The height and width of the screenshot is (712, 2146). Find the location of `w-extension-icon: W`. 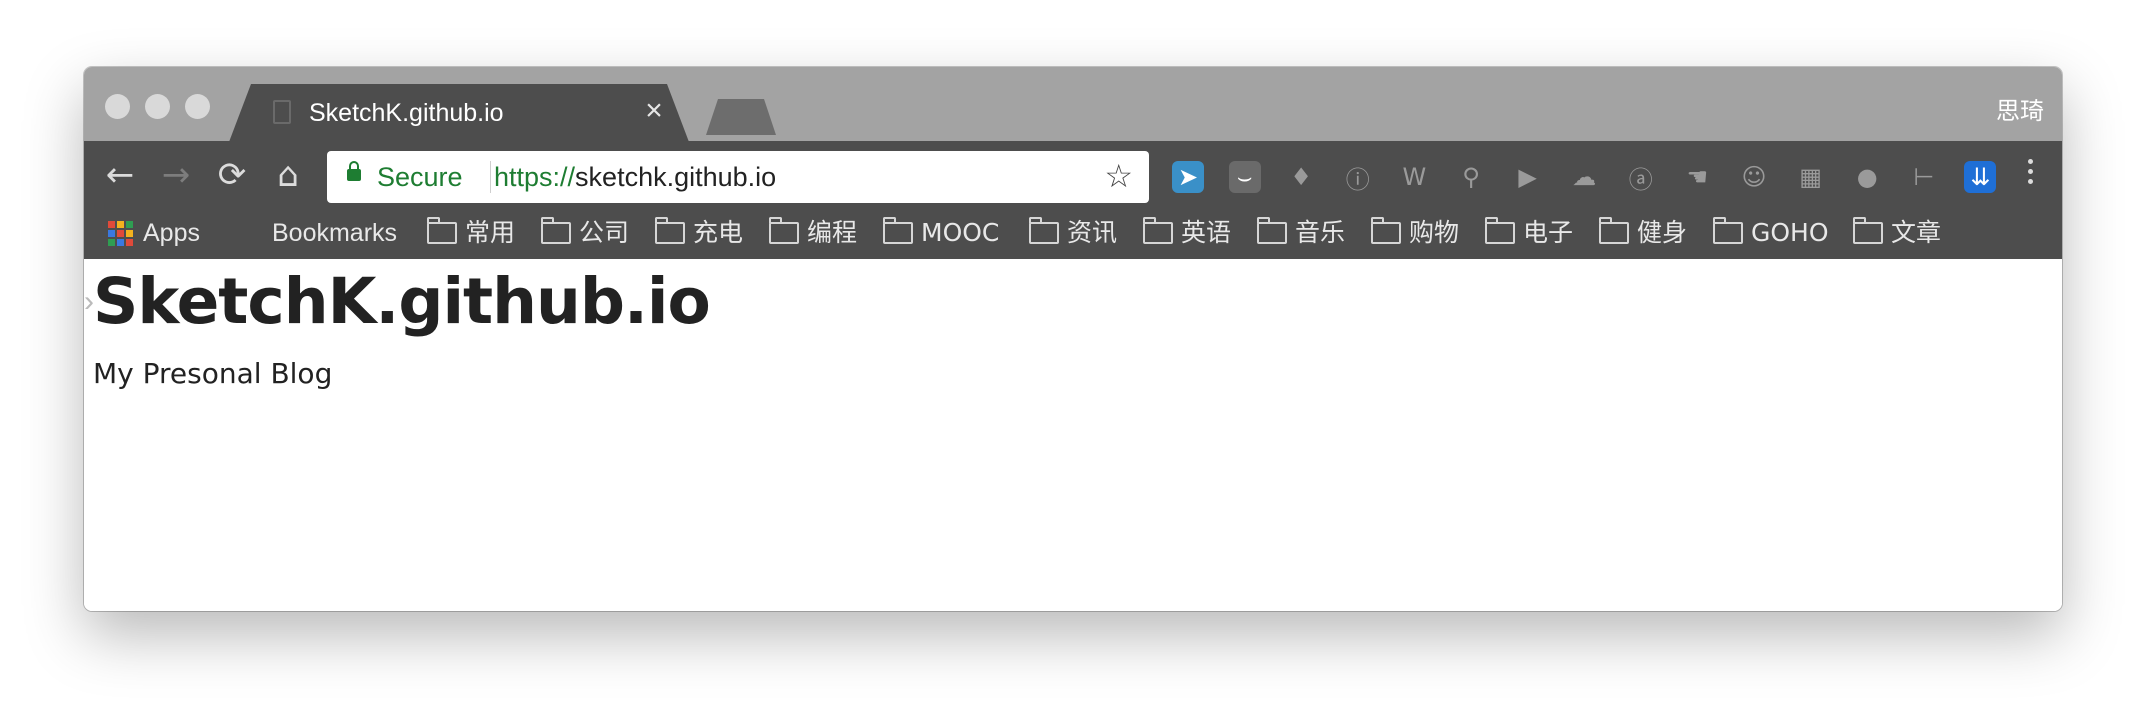

w-extension-icon: W is located at coordinates (1414, 177).